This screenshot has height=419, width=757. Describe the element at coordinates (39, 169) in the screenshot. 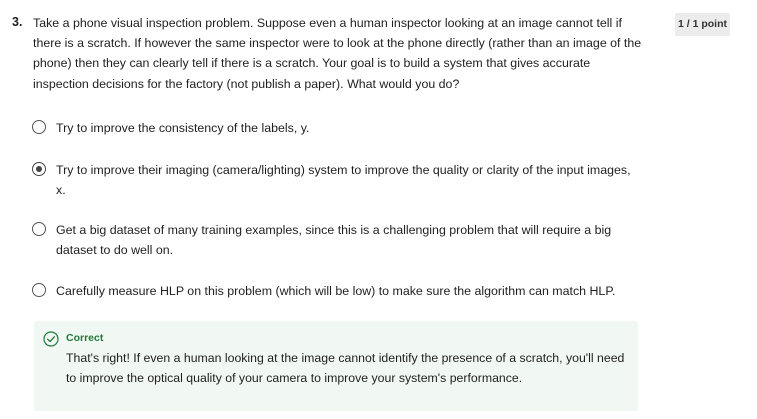

I see `radio-button-selected` at that location.